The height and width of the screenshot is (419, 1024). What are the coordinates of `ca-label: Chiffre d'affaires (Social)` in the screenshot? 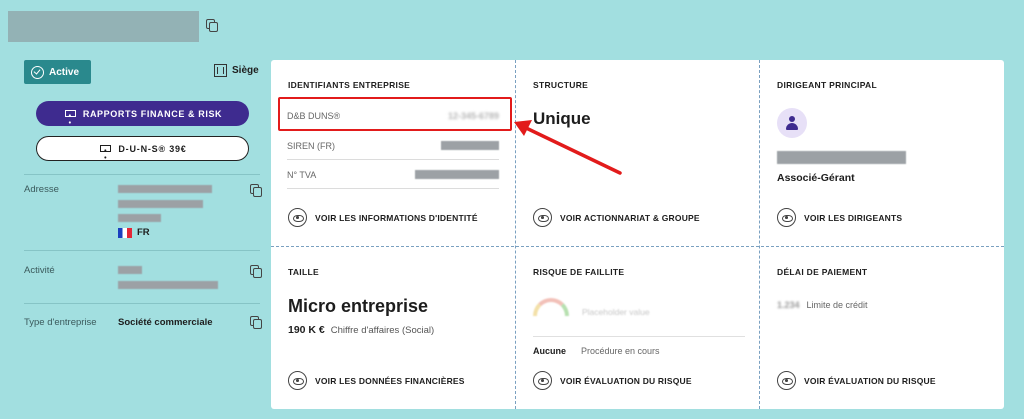 It's located at (382, 330).